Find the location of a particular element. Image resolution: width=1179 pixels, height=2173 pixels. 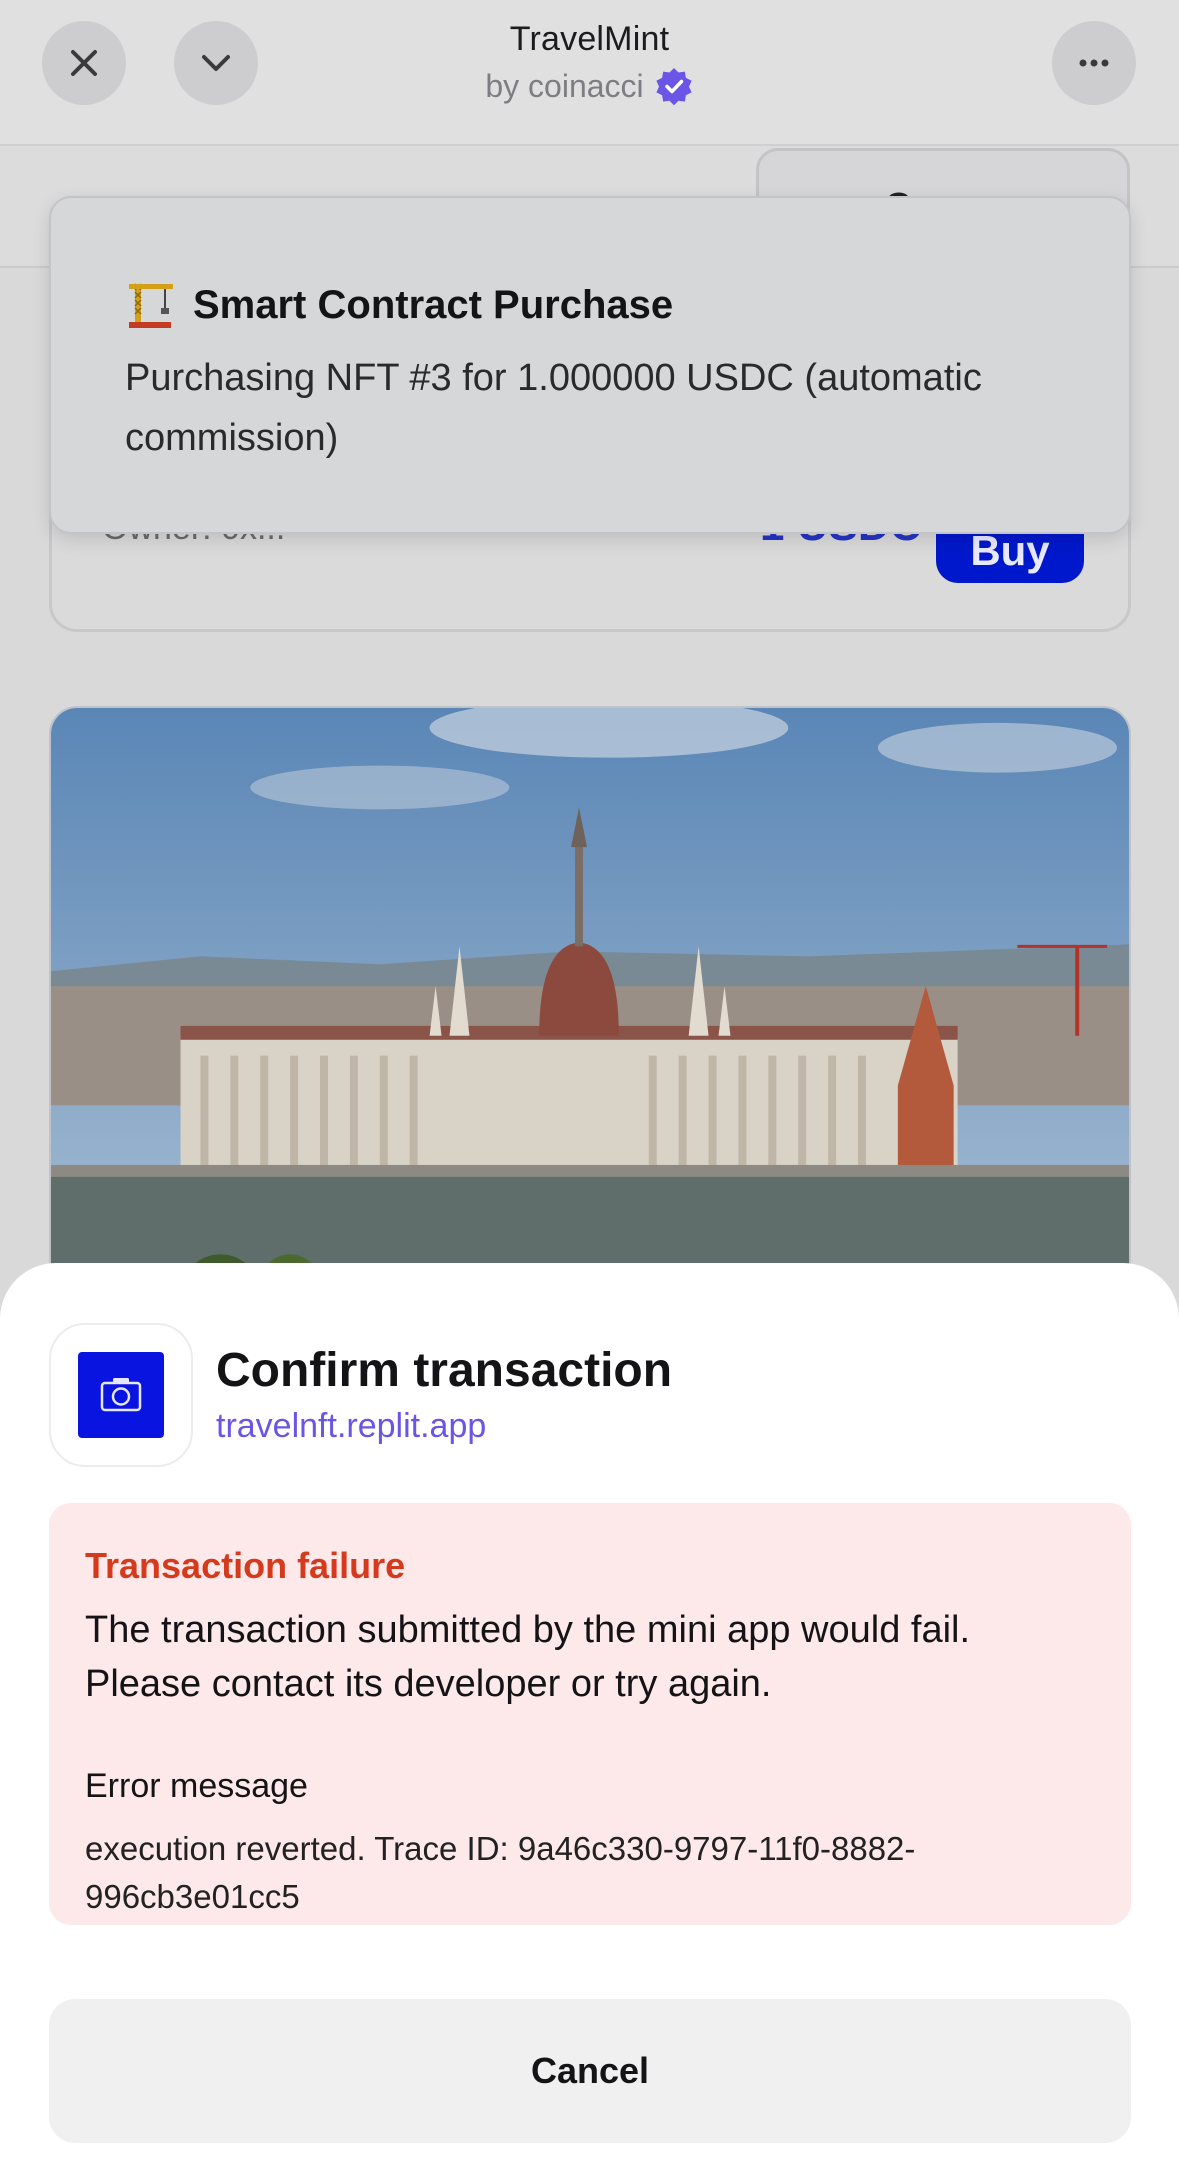

app-domain-link: travelnft.replit.app is located at coordinates (351, 1426).